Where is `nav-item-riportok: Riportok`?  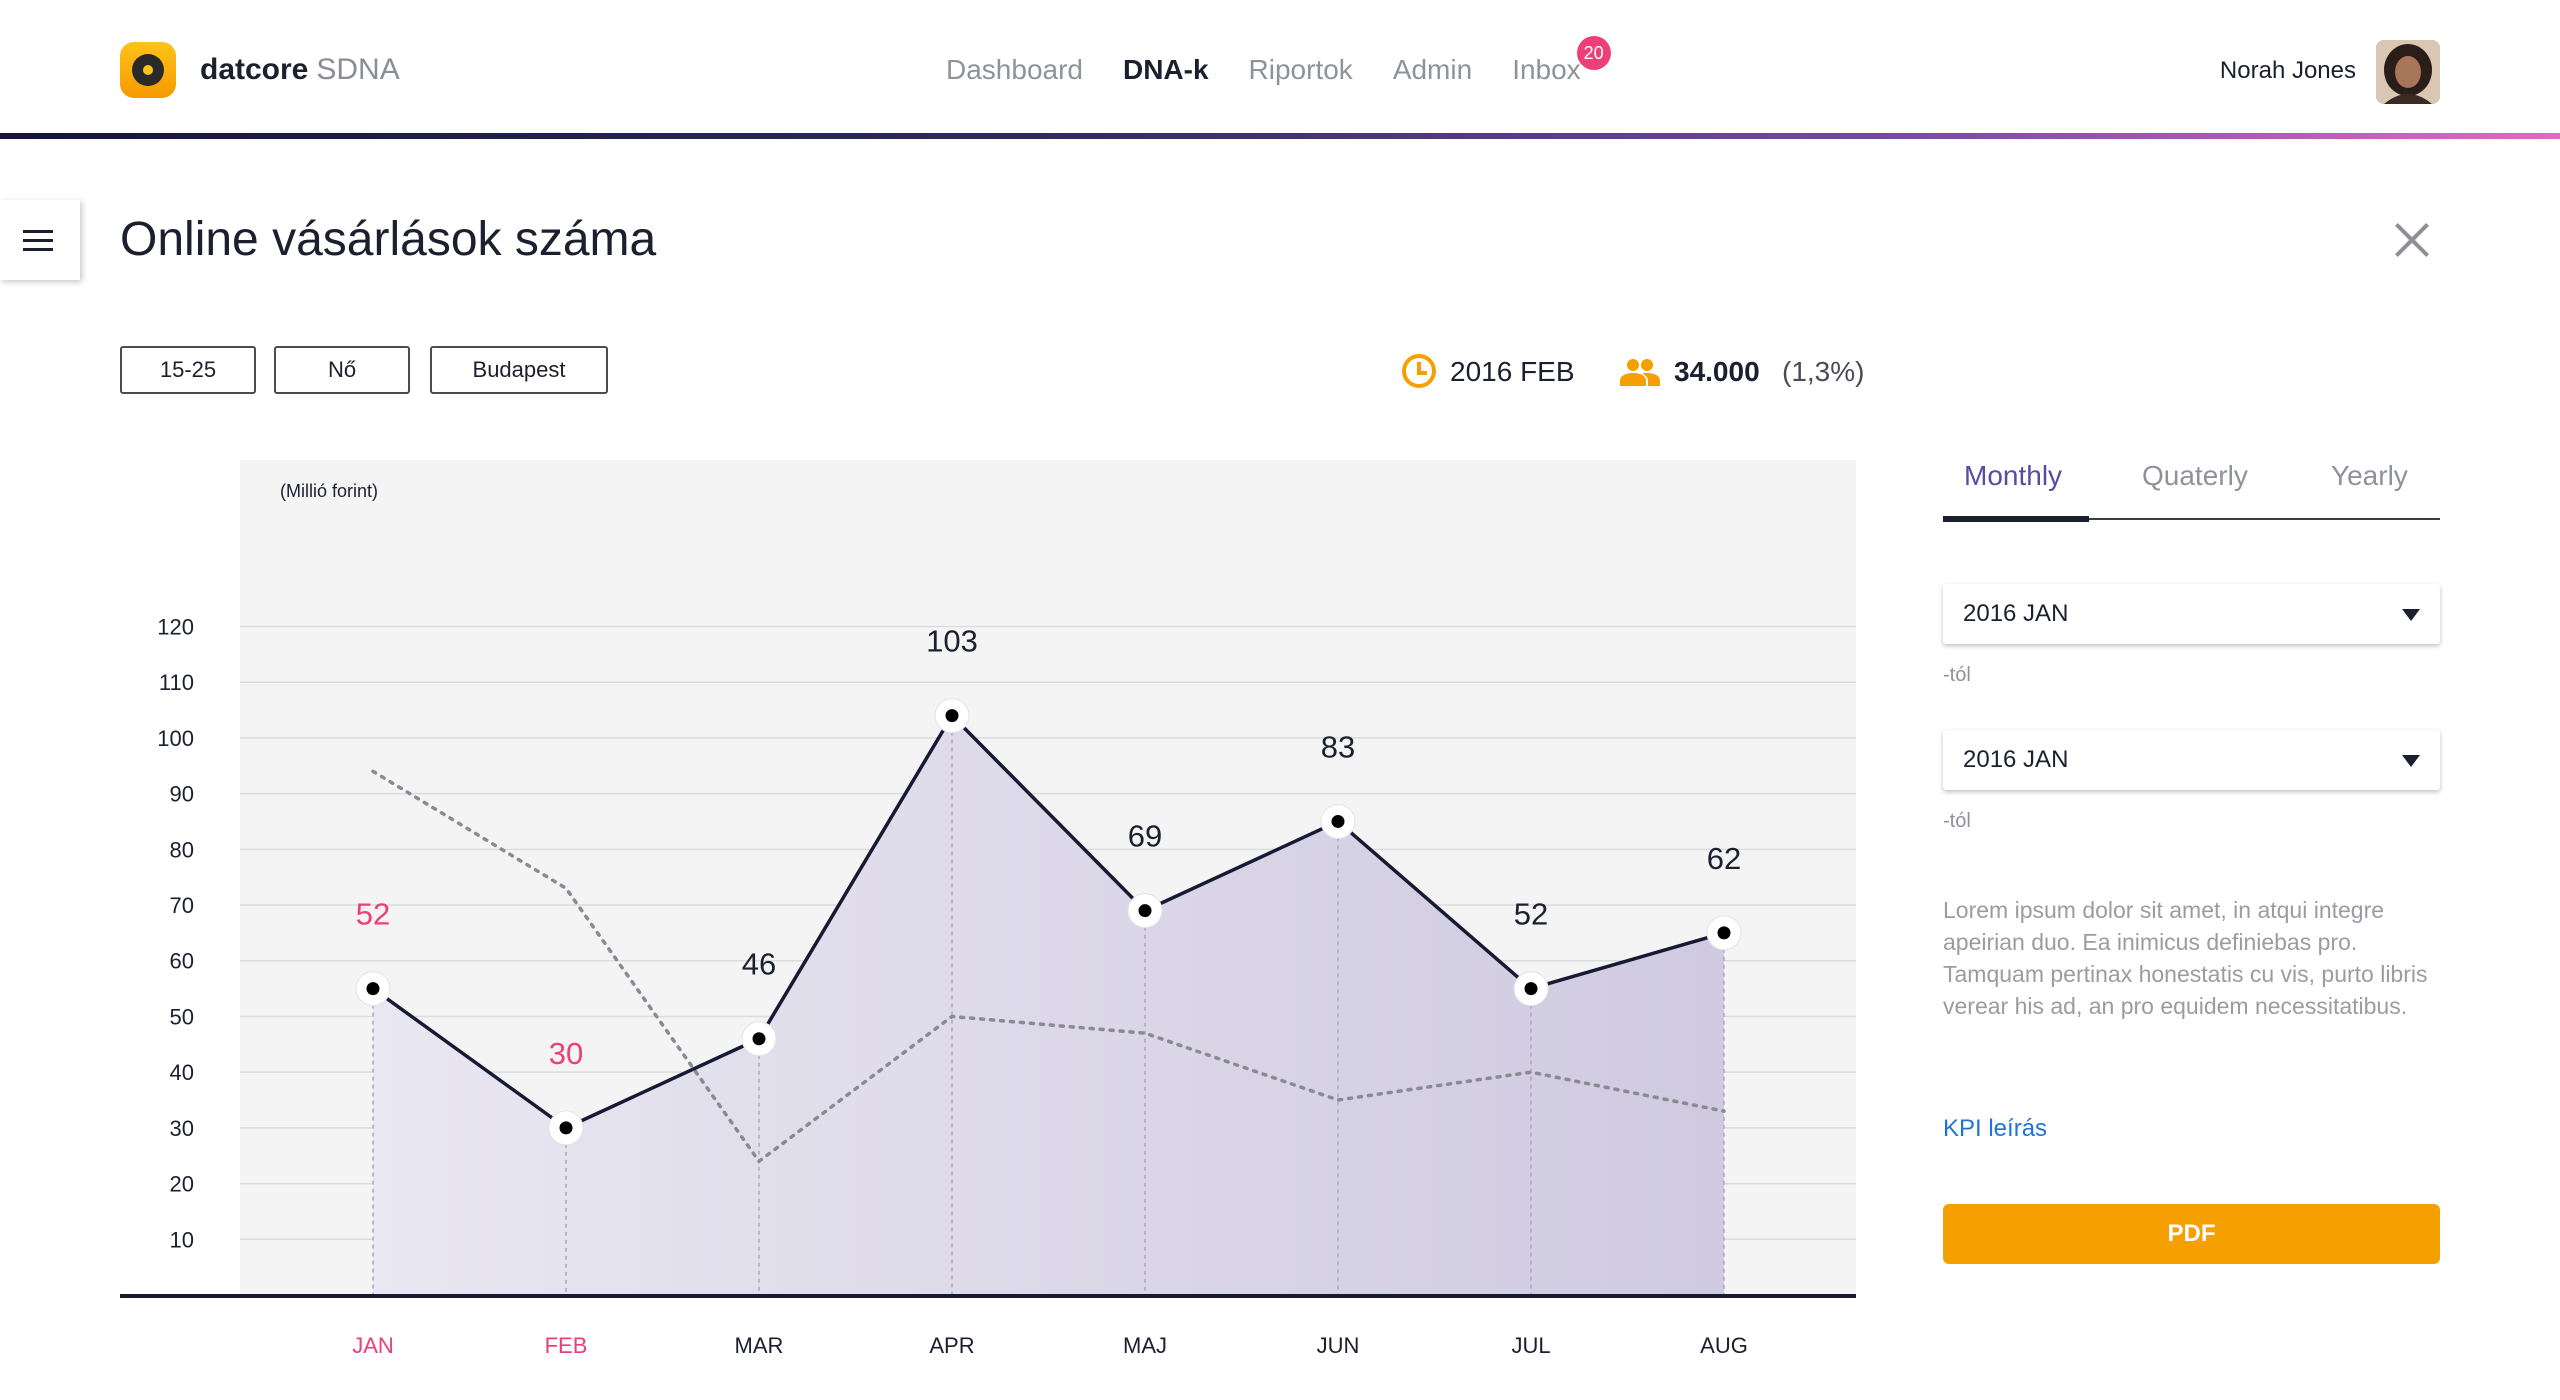 nav-item-riportok: Riportok is located at coordinates (1301, 70).